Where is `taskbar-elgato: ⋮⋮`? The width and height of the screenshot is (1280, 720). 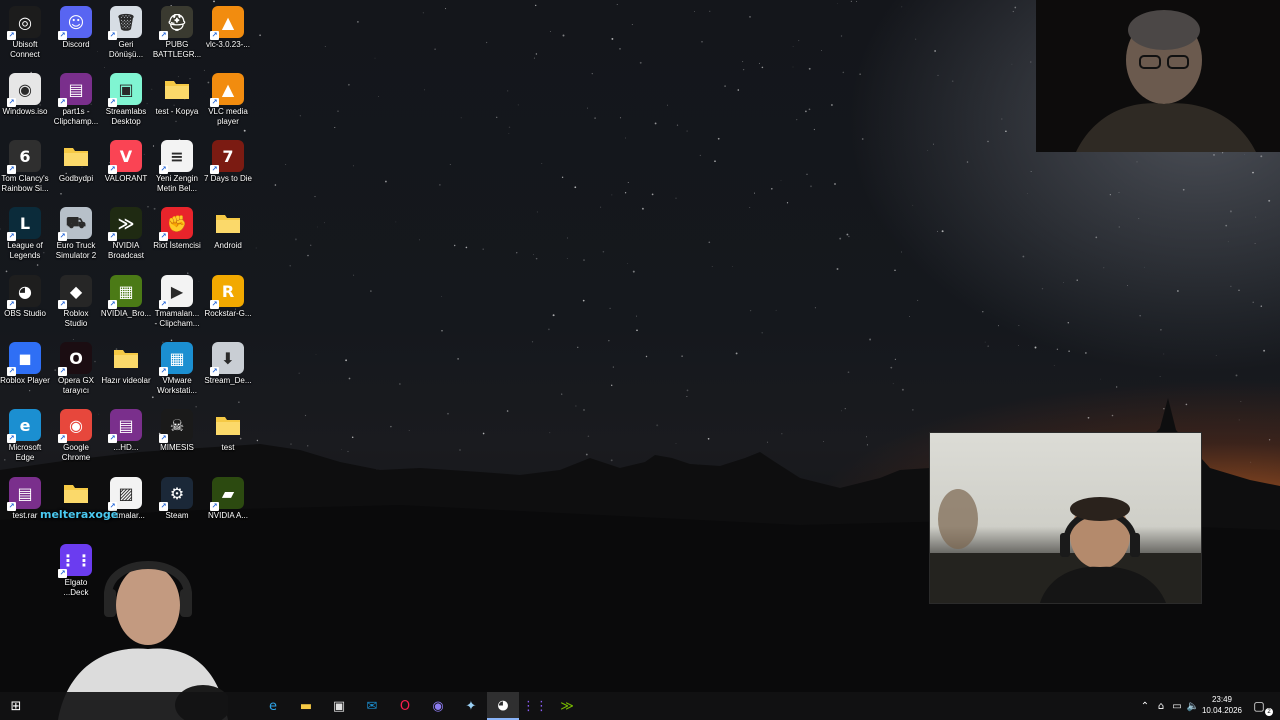 taskbar-elgato: ⋮⋮ is located at coordinates (535, 706).